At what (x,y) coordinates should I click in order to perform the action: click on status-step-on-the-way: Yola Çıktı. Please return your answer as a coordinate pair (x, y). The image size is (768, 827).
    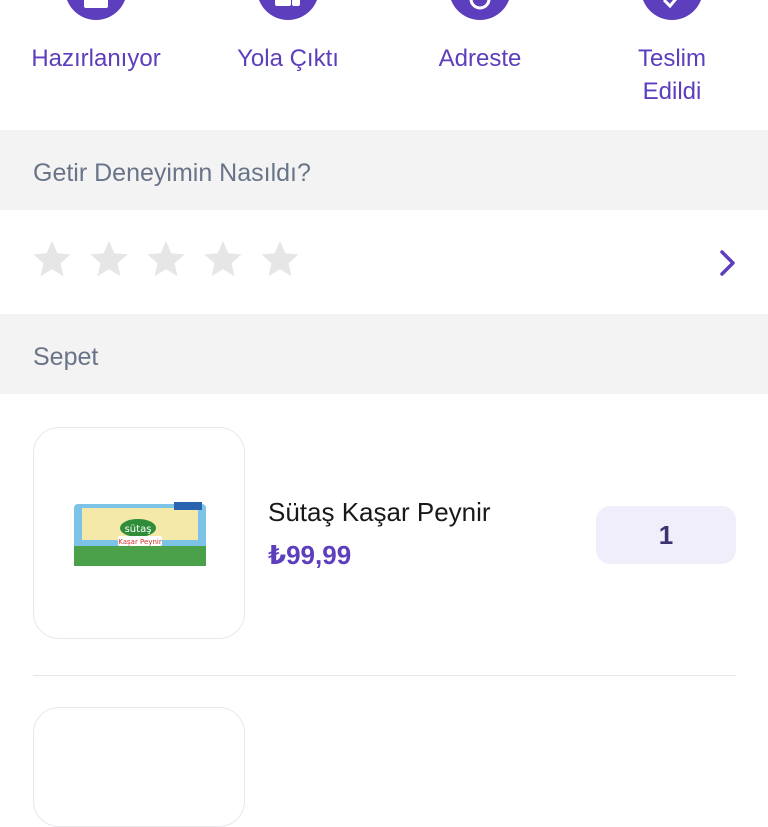
    Looking at the image, I should click on (288, 65).